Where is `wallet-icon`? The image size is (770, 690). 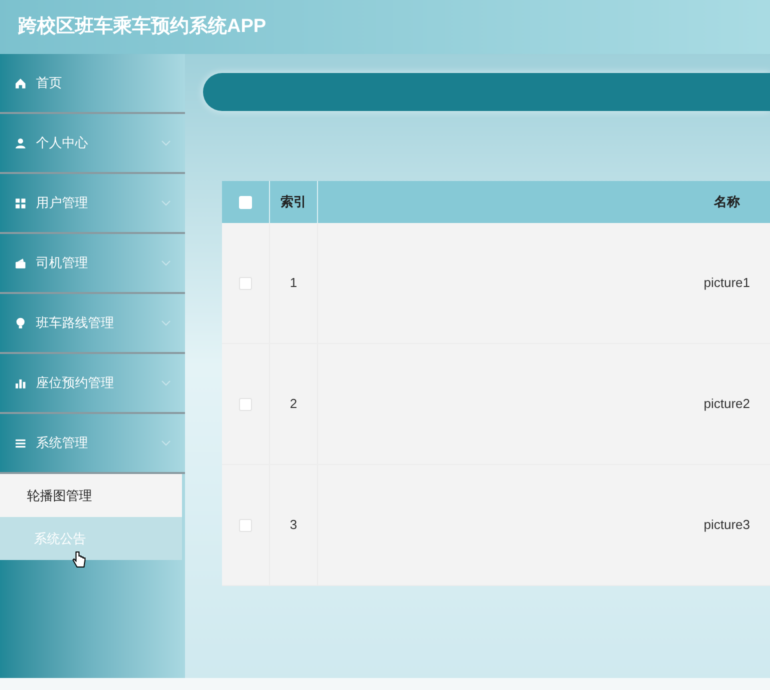
wallet-icon is located at coordinates (20, 263).